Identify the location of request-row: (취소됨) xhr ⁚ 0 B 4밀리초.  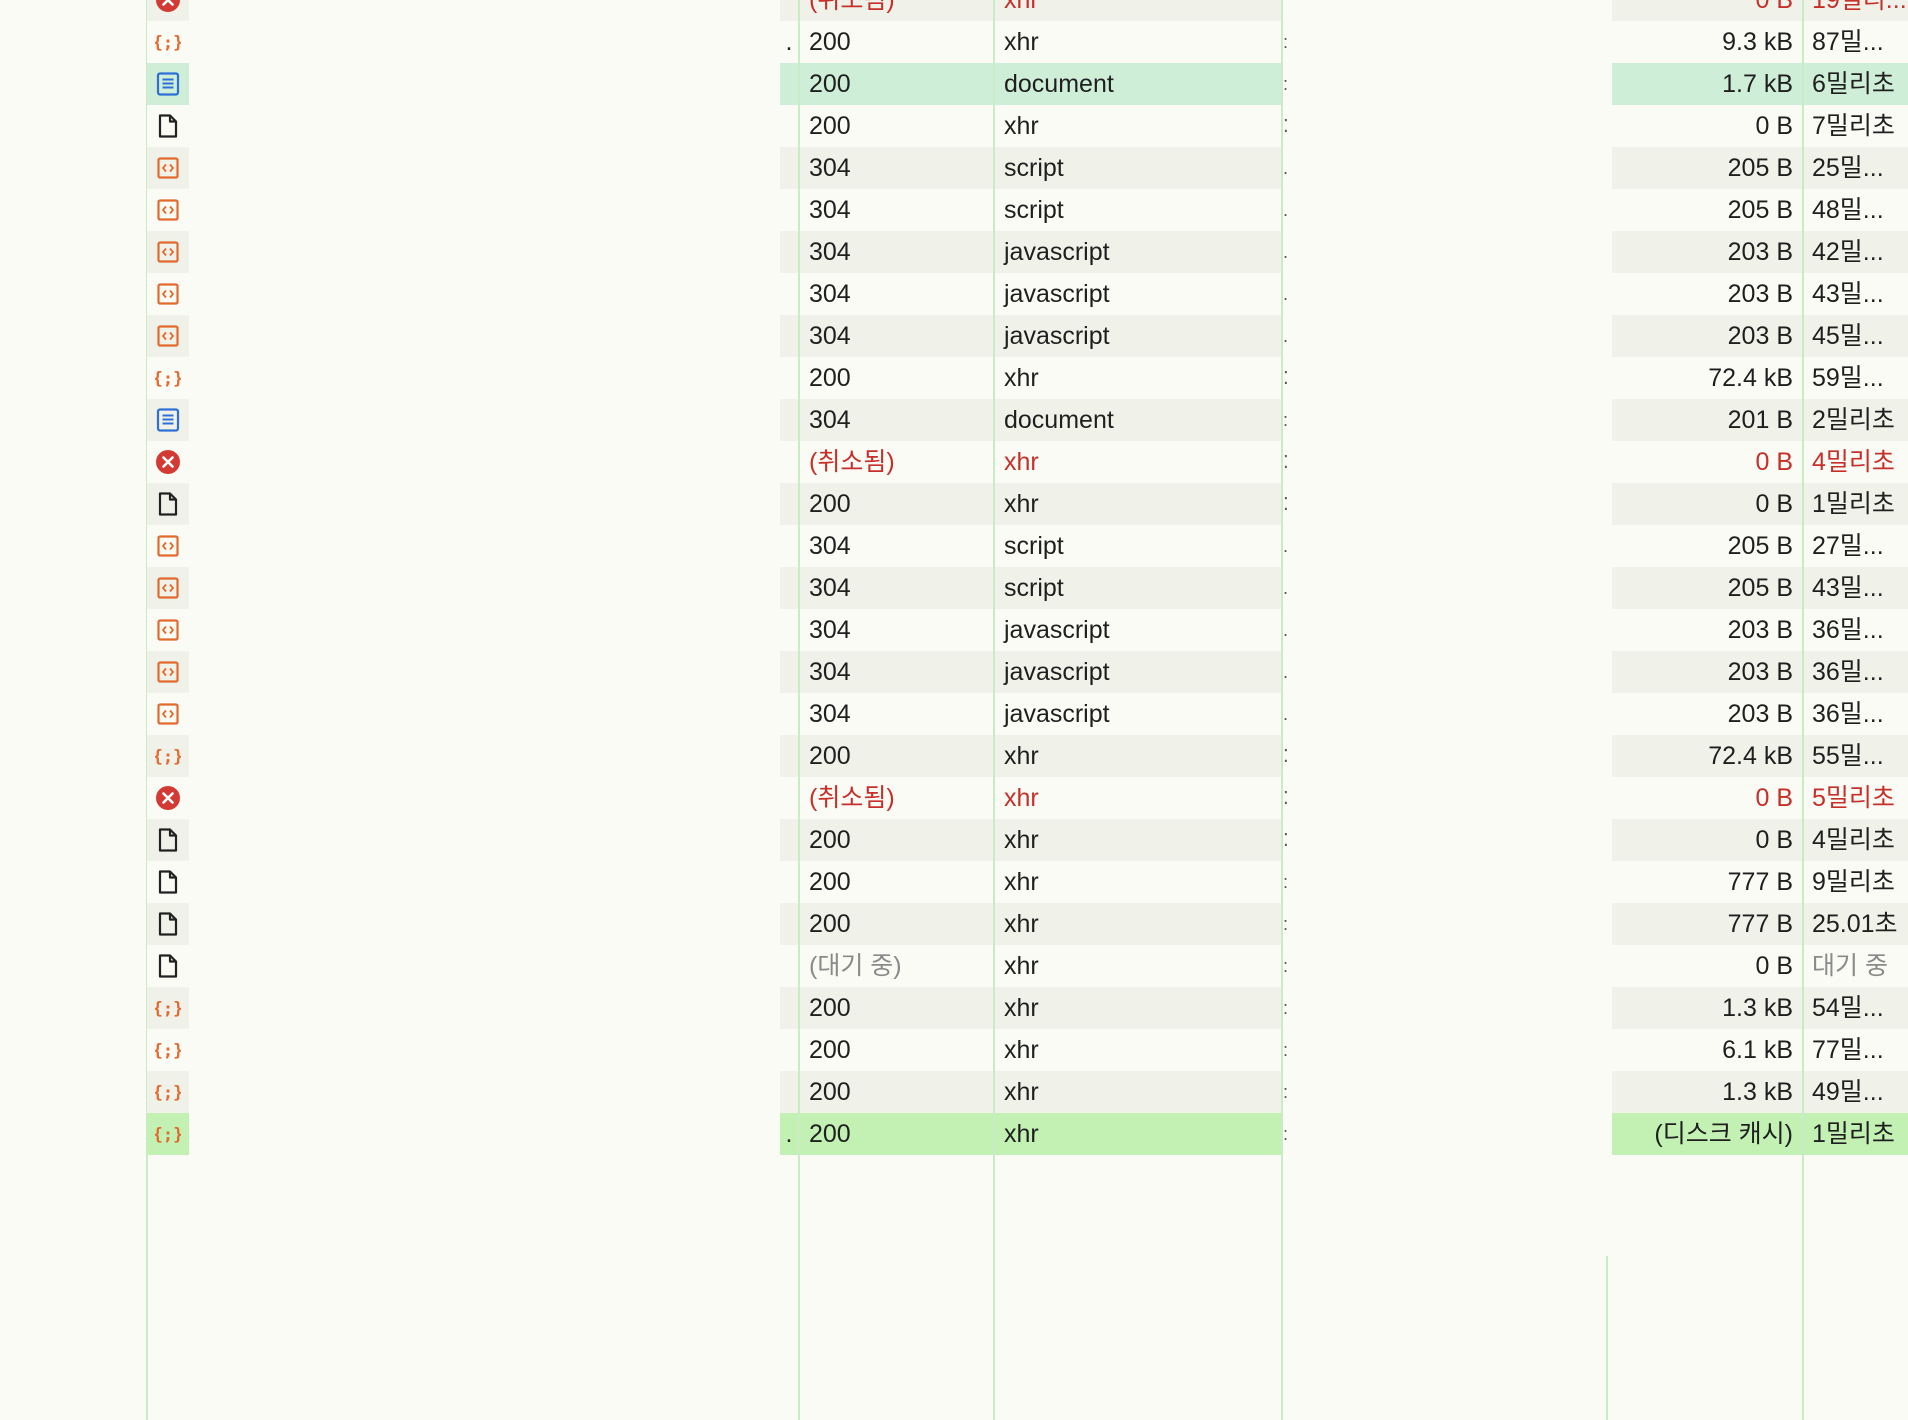
(954, 462).